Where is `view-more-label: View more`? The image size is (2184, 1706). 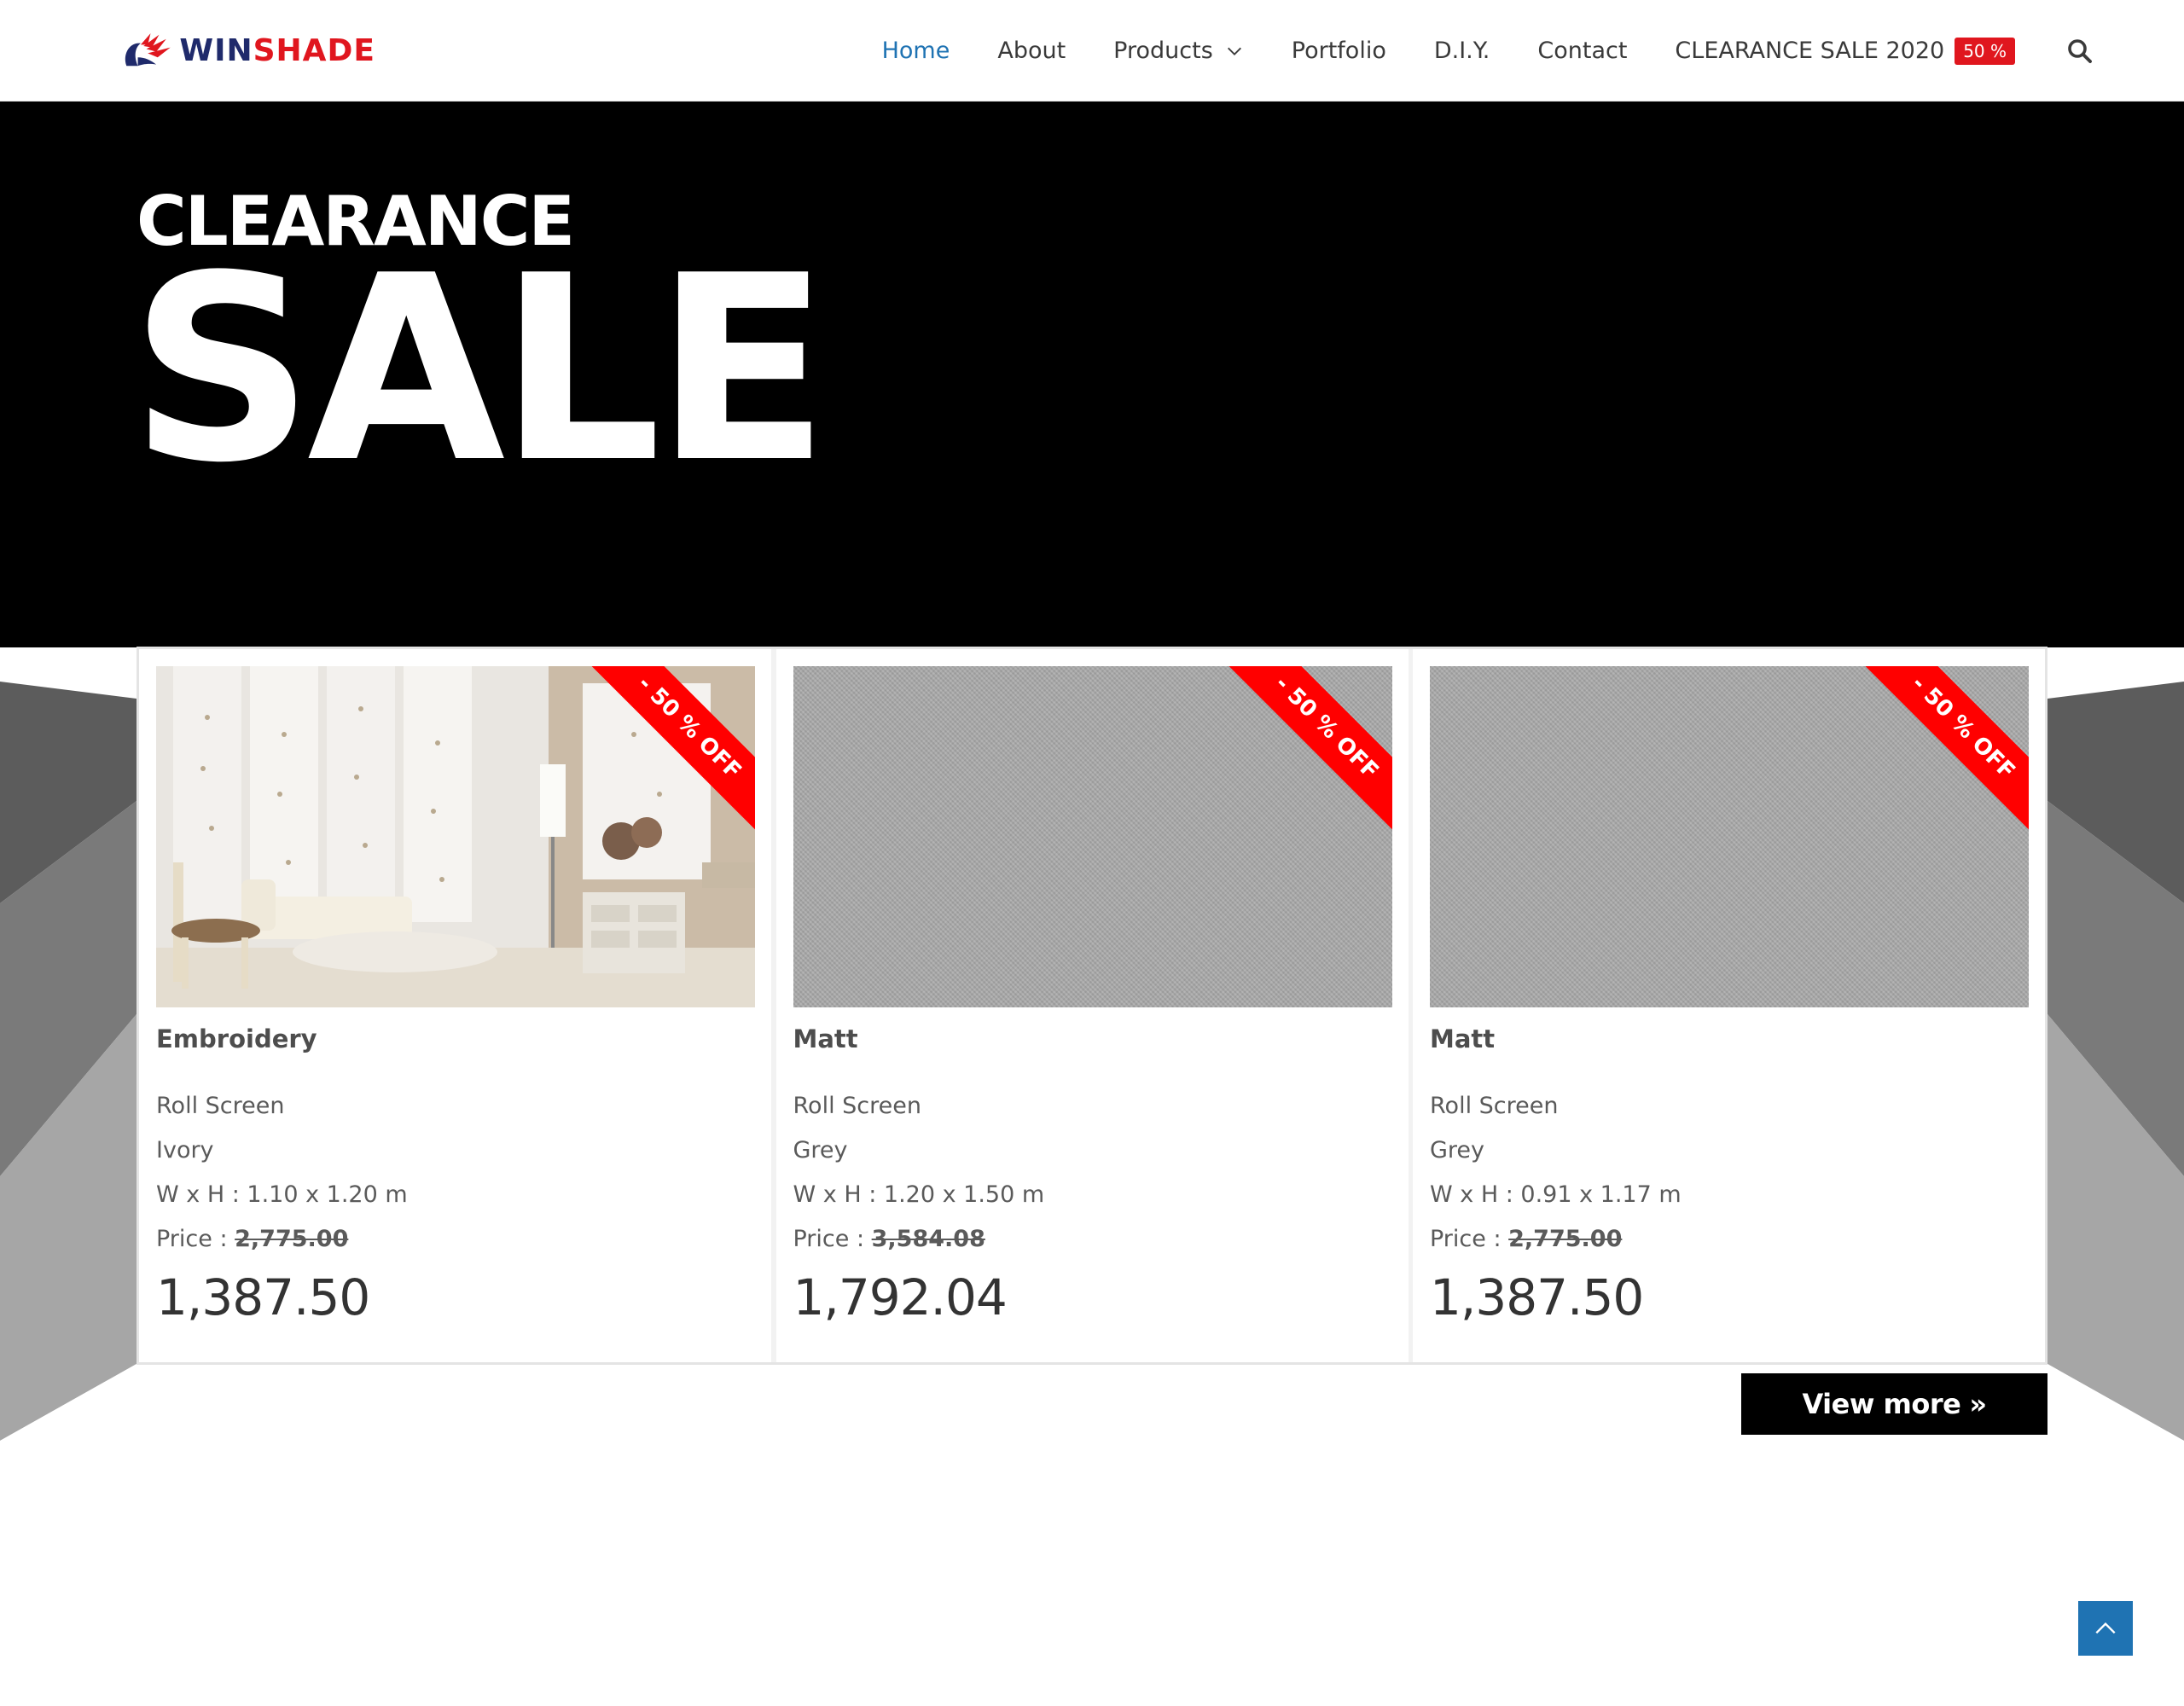
view-more-label: View more is located at coordinates (1882, 1404).